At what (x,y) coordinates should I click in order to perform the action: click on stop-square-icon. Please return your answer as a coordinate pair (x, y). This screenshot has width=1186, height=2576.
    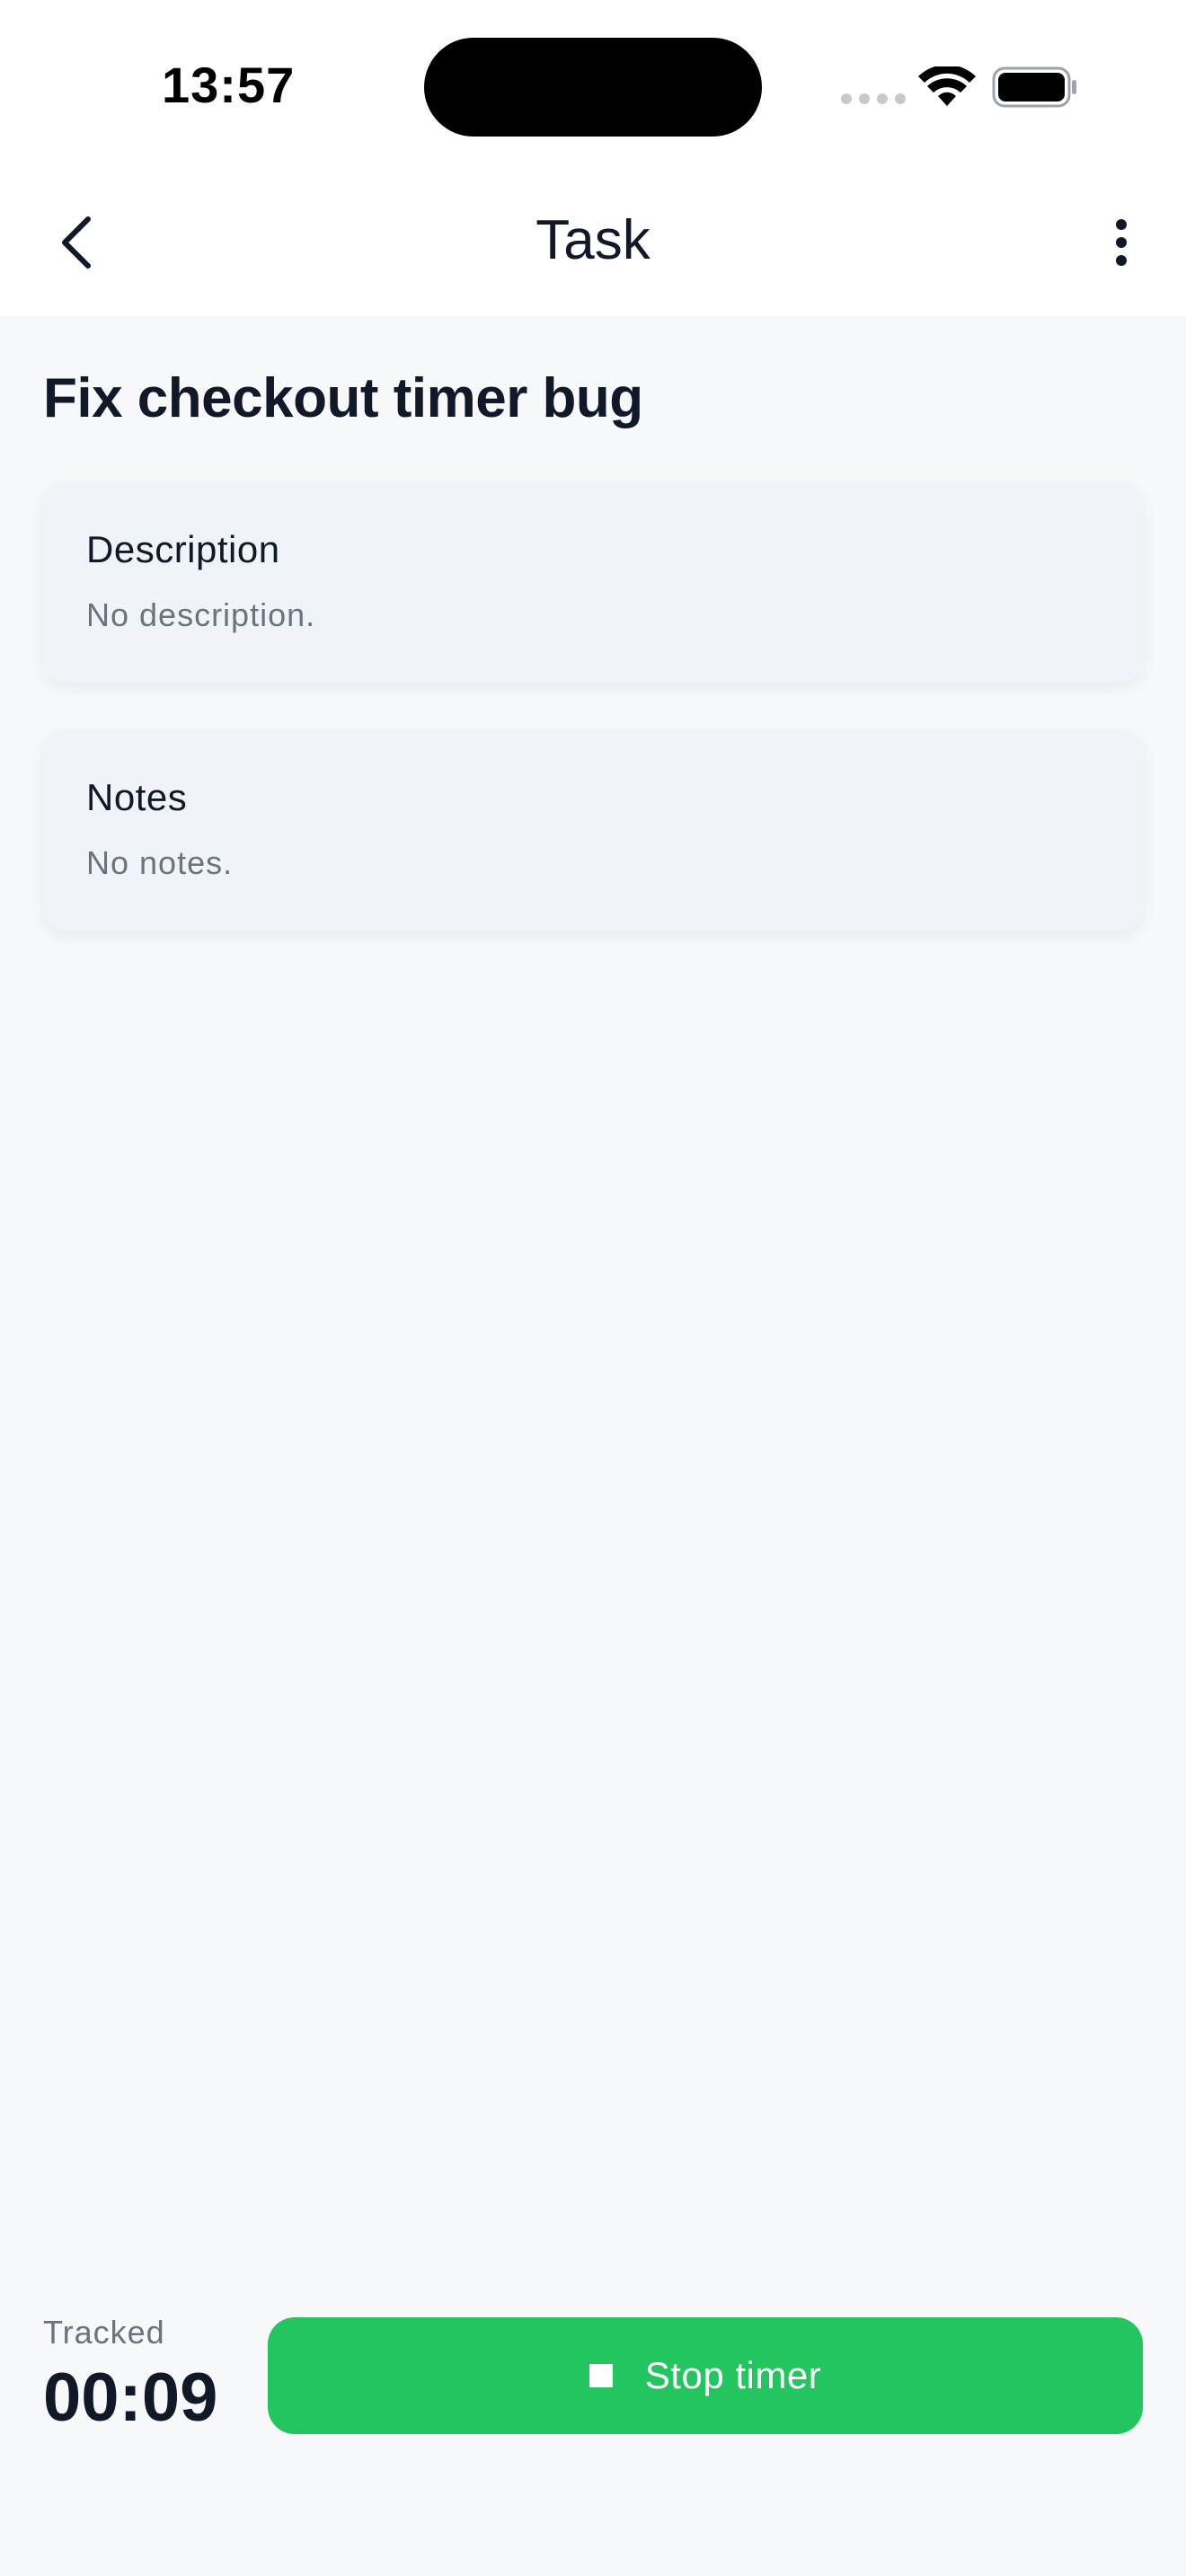
    Looking at the image, I should click on (601, 2375).